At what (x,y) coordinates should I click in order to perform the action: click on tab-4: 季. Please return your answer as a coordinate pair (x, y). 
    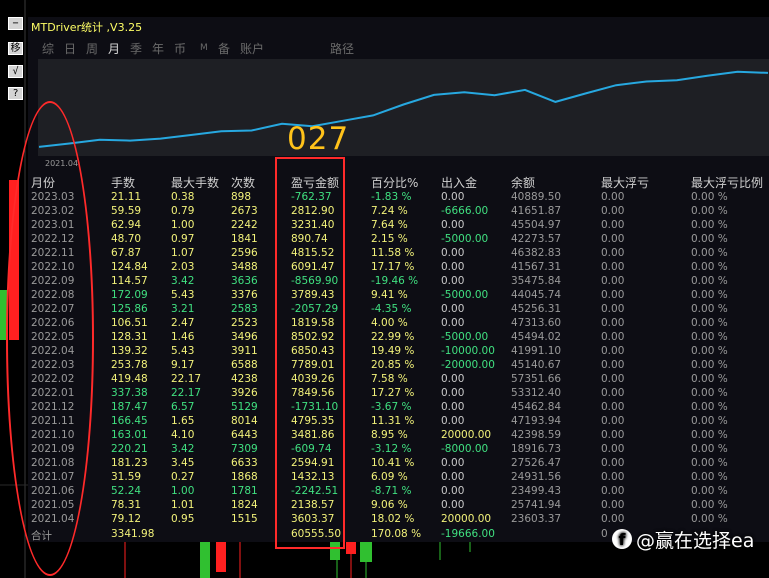
    Looking at the image, I should click on (136, 48).